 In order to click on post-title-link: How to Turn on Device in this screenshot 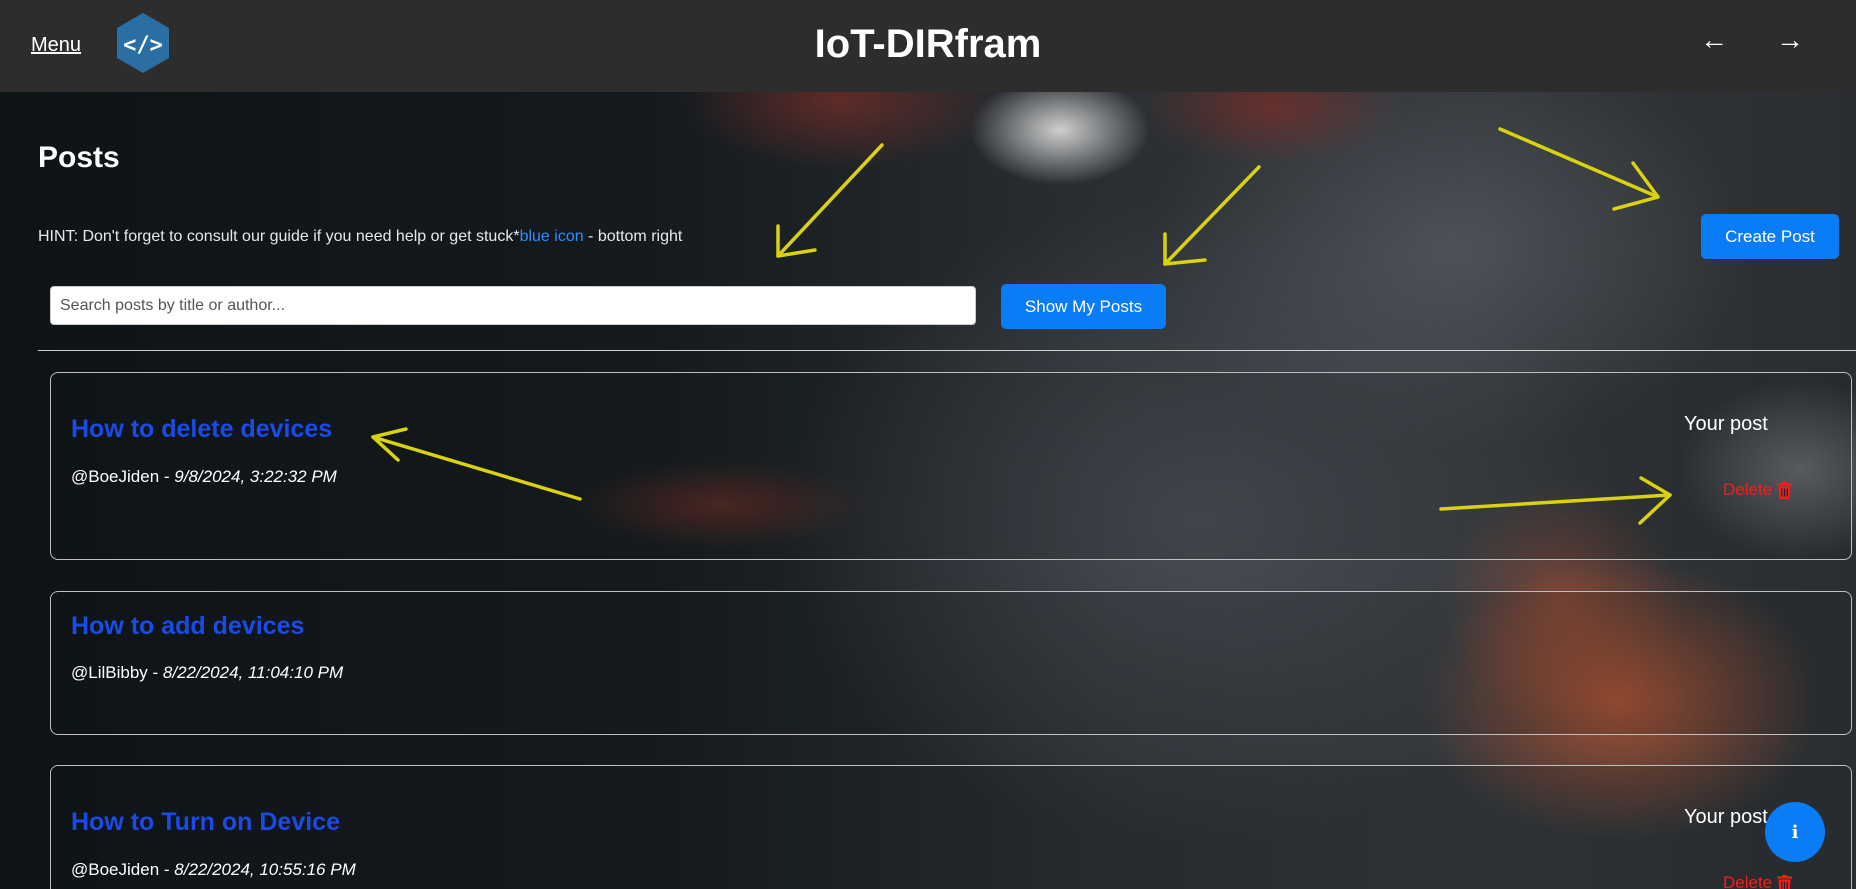, I will do `click(205, 822)`.